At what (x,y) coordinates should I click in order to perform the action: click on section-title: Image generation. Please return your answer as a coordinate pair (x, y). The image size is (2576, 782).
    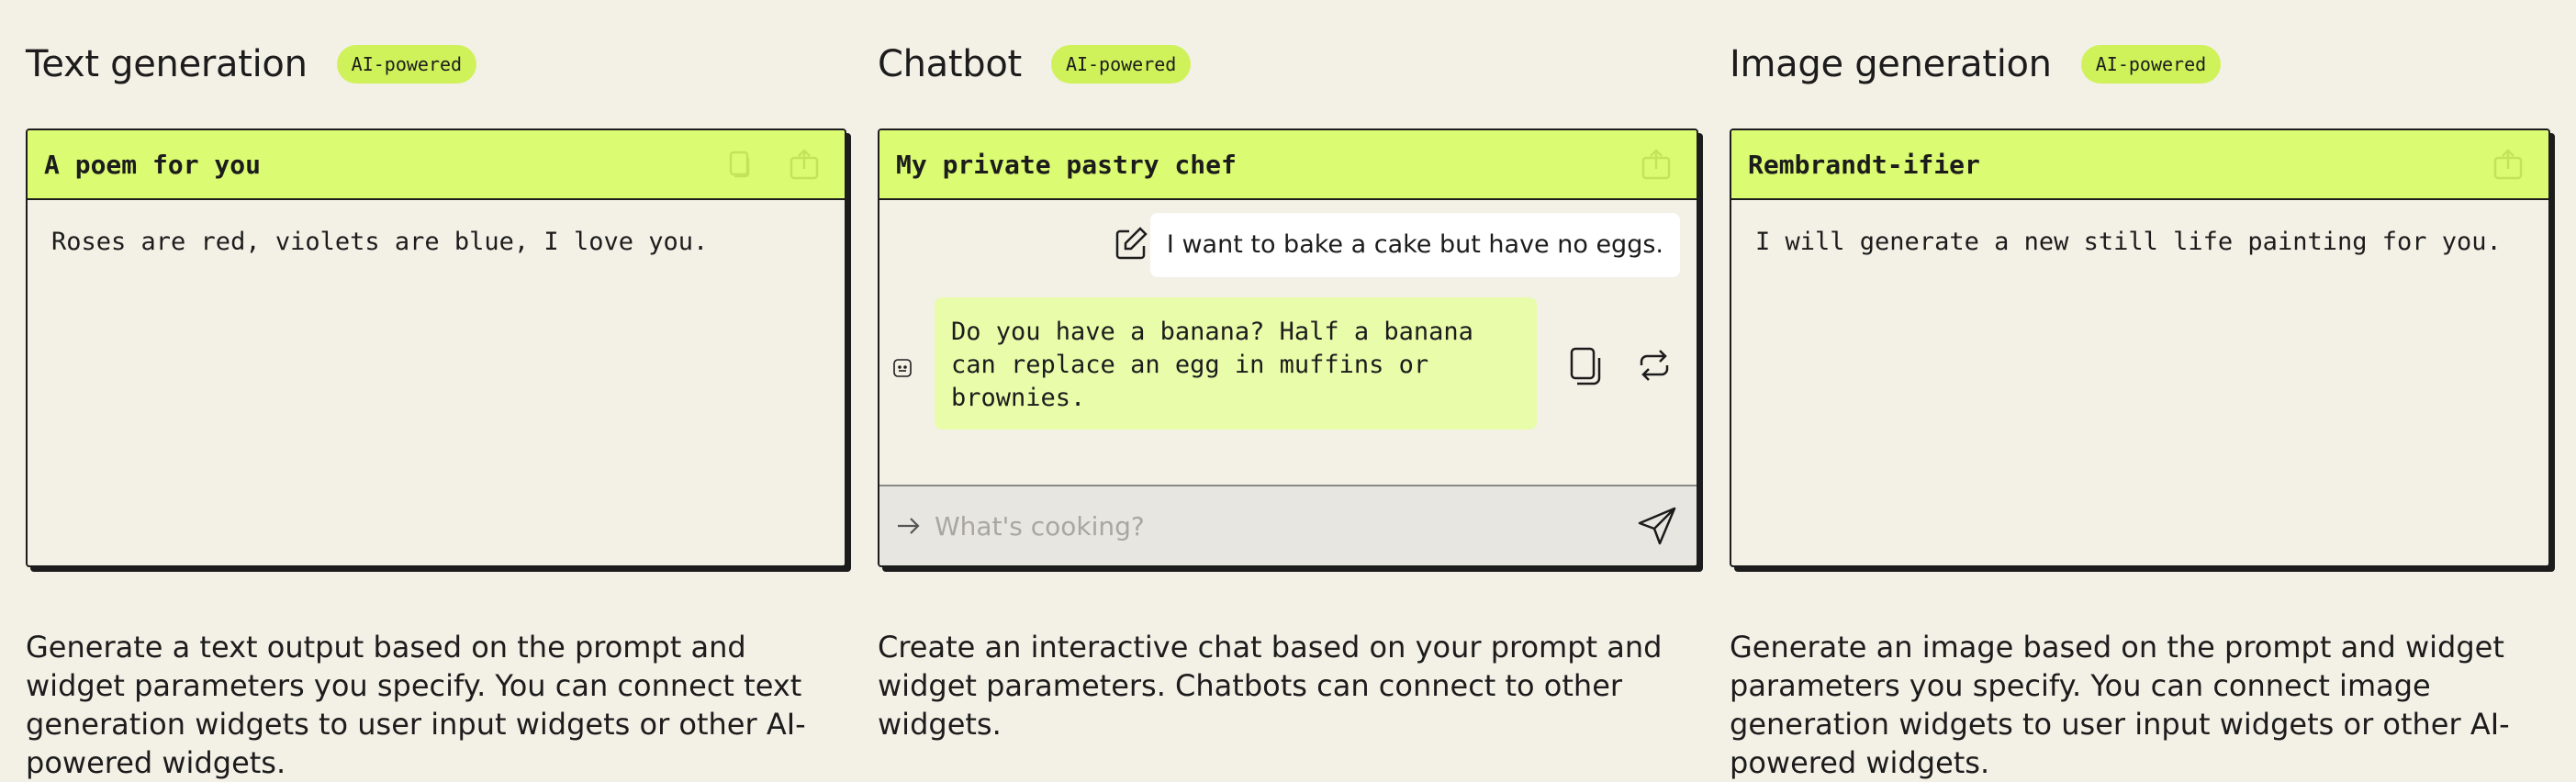
    Looking at the image, I should click on (1891, 64).